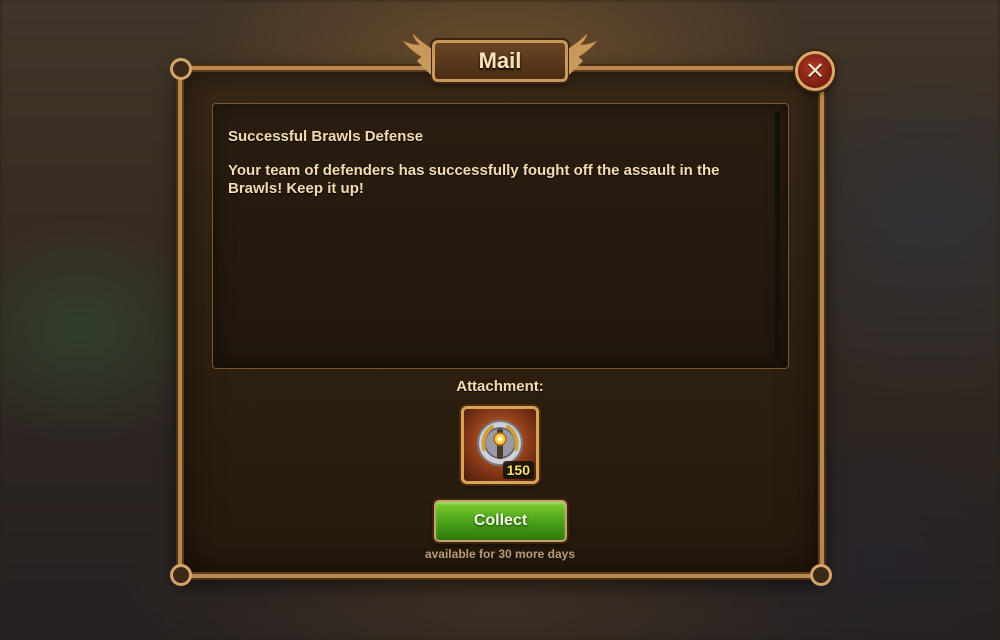 This screenshot has height=640, width=1000. What do you see at coordinates (500, 445) in the screenshot?
I see `attachment-item: 150` at bounding box center [500, 445].